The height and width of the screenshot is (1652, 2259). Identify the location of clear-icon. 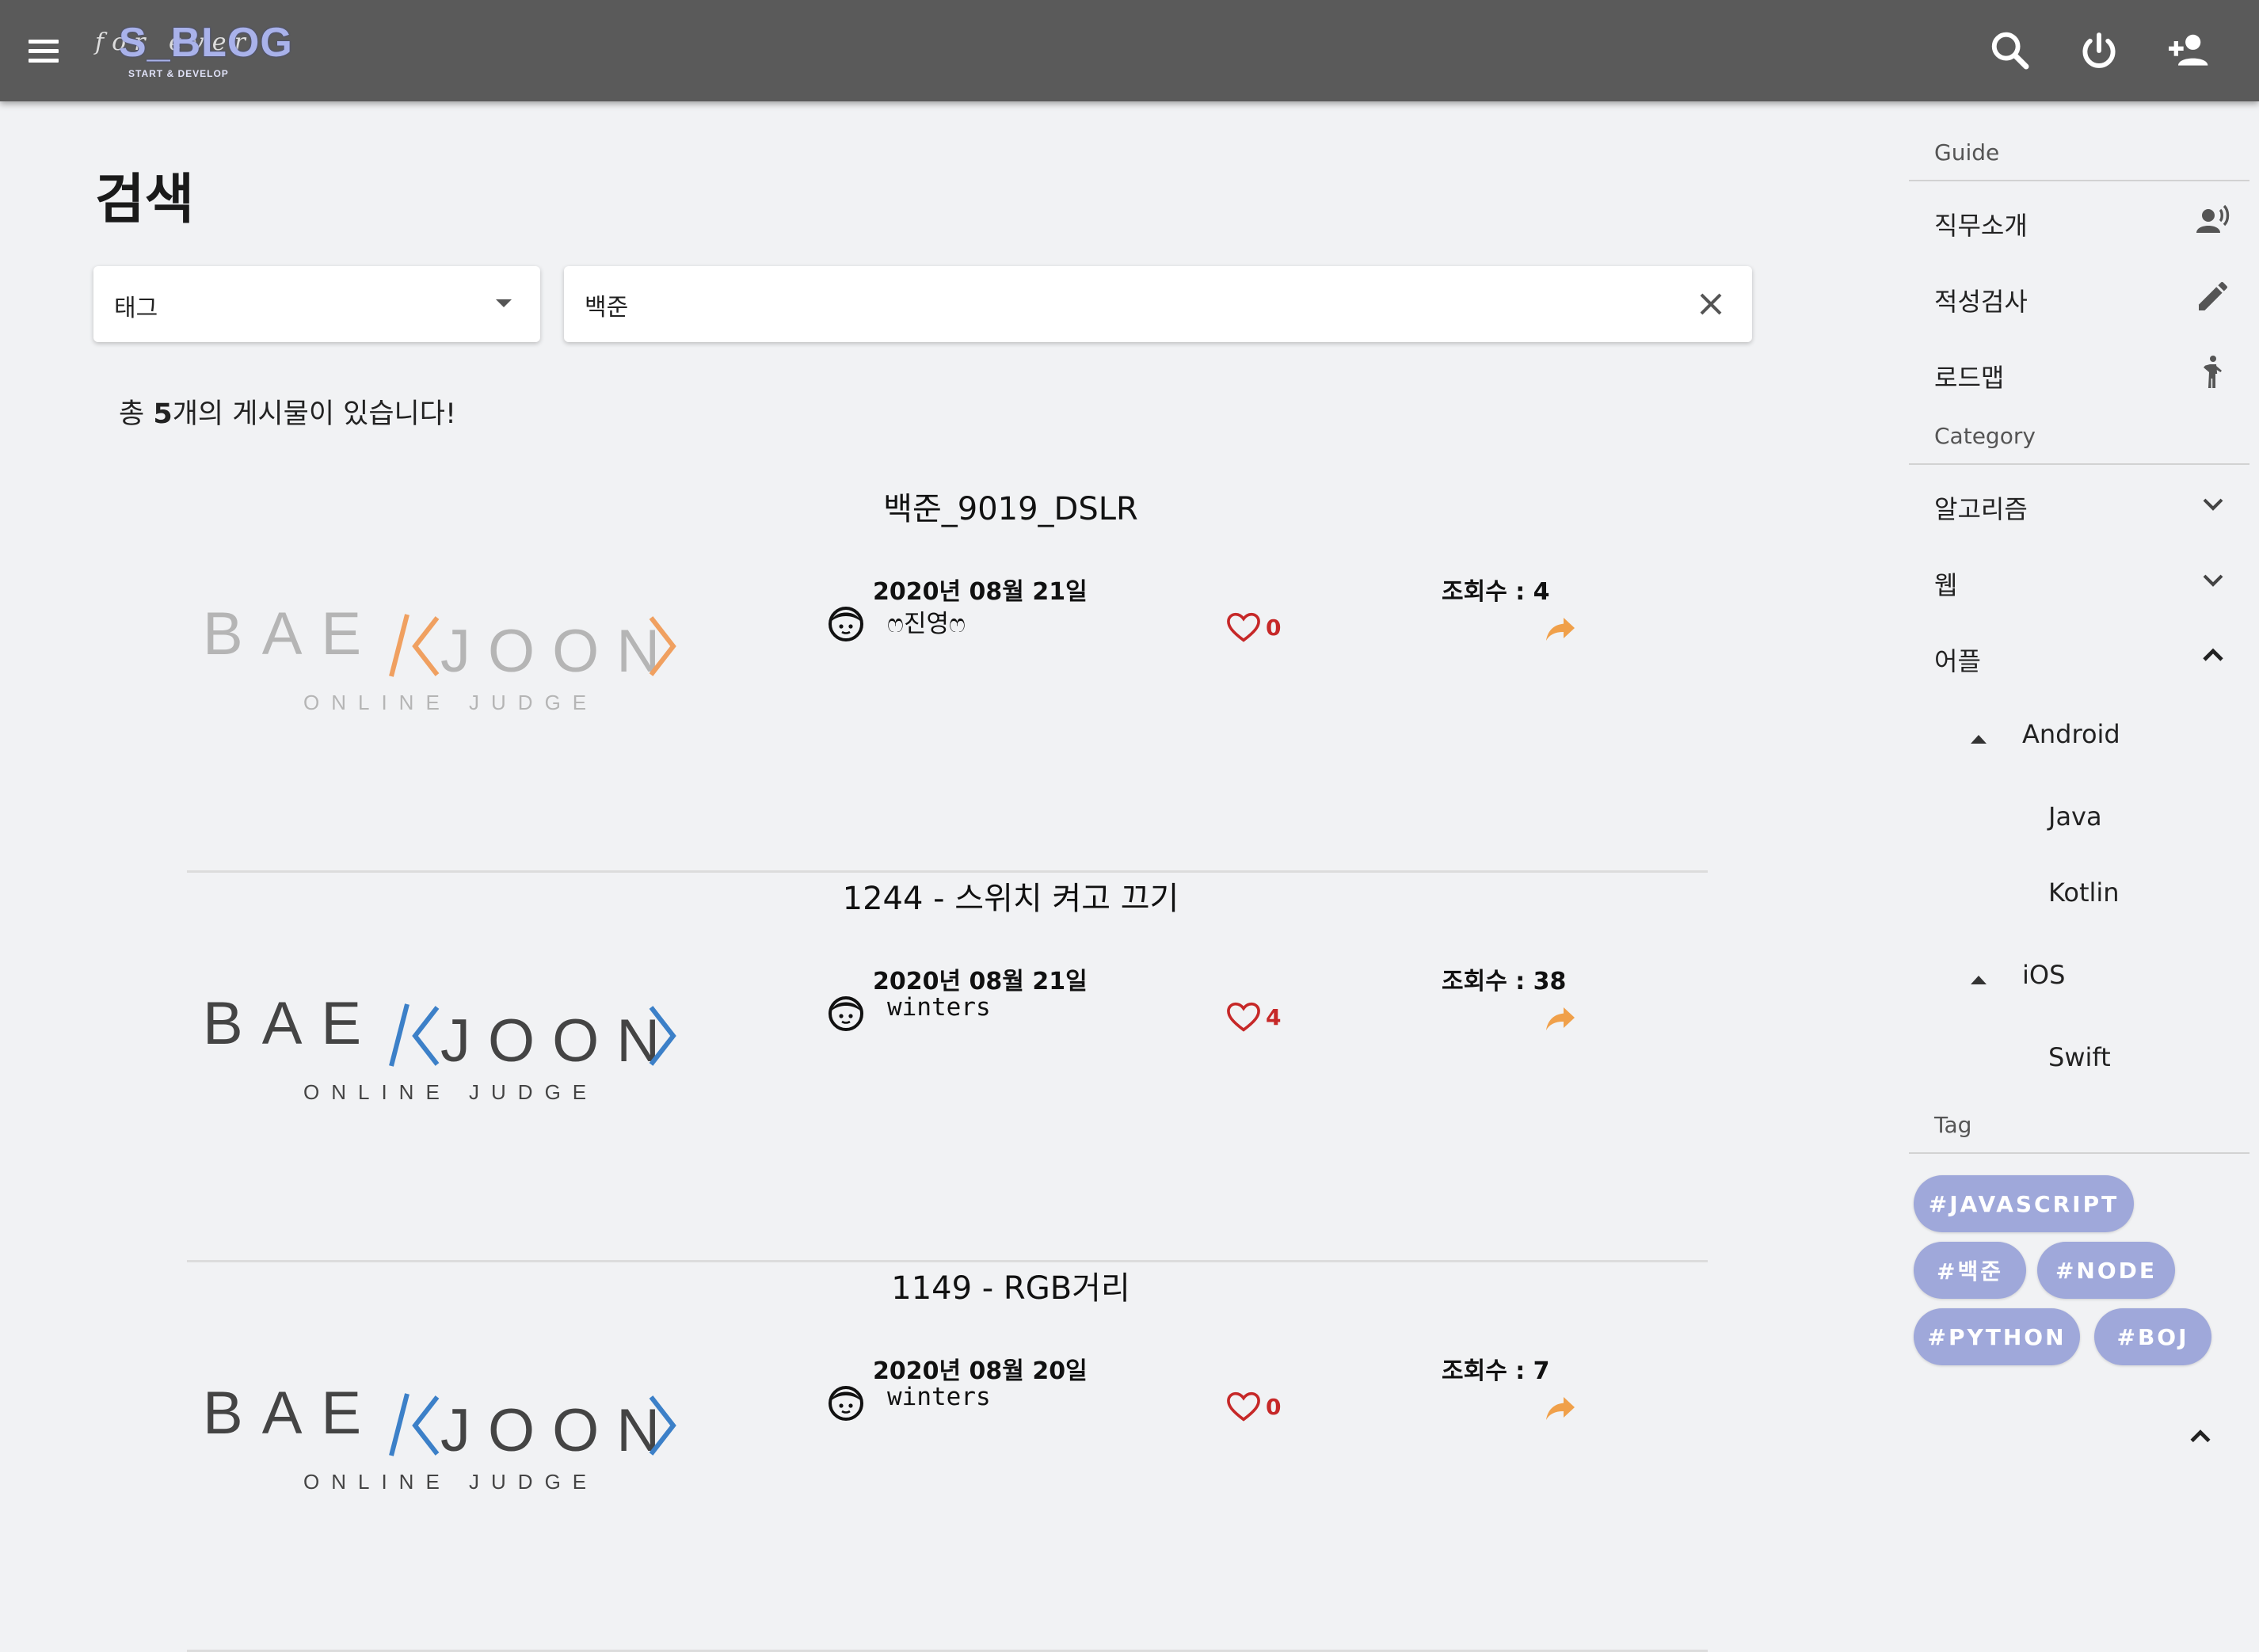
(1711, 304).